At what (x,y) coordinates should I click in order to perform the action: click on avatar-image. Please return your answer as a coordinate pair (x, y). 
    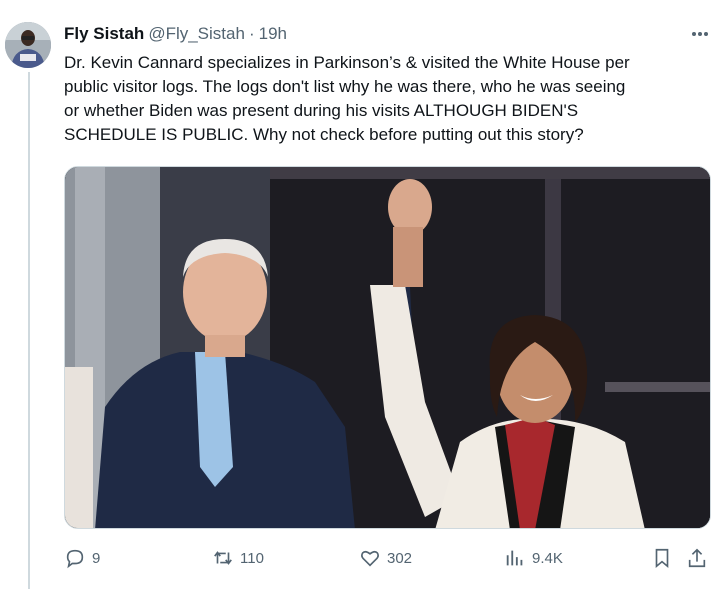
    Looking at the image, I should click on (28, 45).